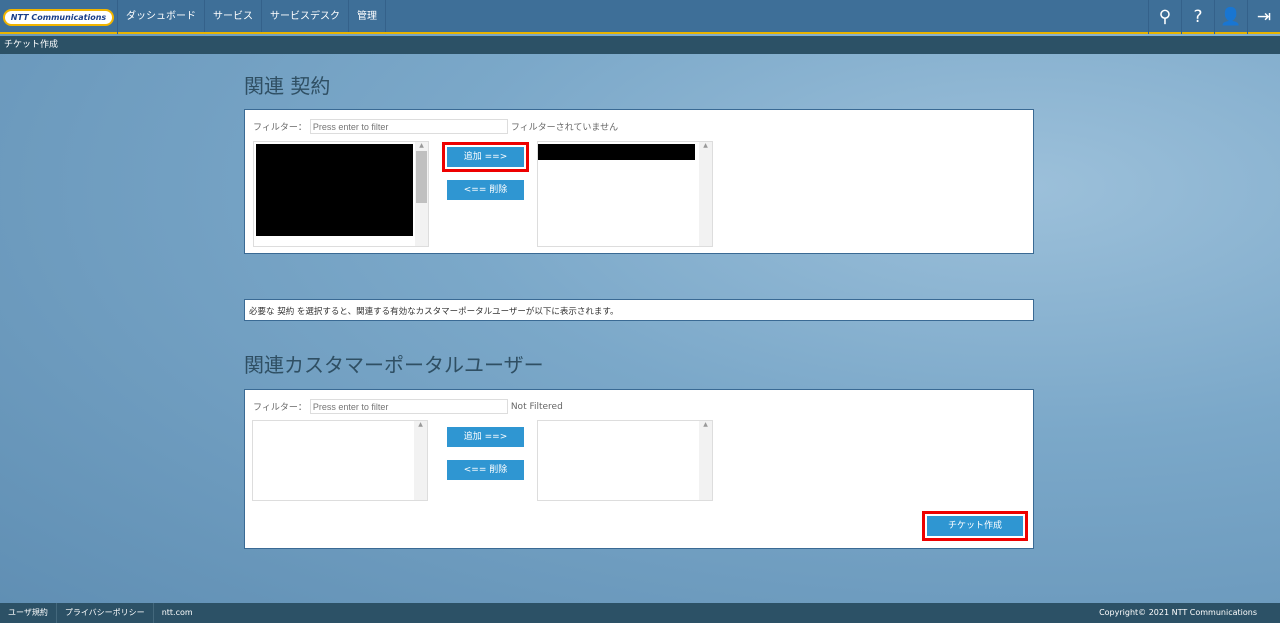 This screenshot has width=1280, height=623. Describe the element at coordinates (640, 45) in the screenshot. I see `page-breadcrumb: チケット作成` at that location.